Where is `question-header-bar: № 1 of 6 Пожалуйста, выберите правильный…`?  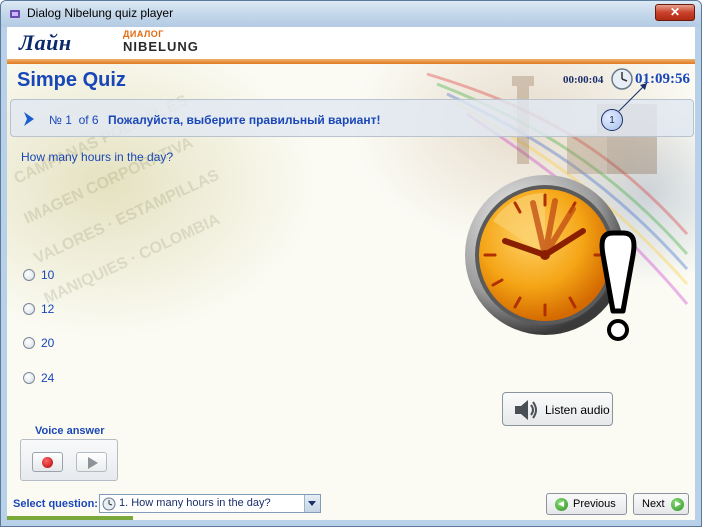 question-header-bar: № 1 of 6 Пожалуйста, выберите правильный… is located at coordinates (352, 118).